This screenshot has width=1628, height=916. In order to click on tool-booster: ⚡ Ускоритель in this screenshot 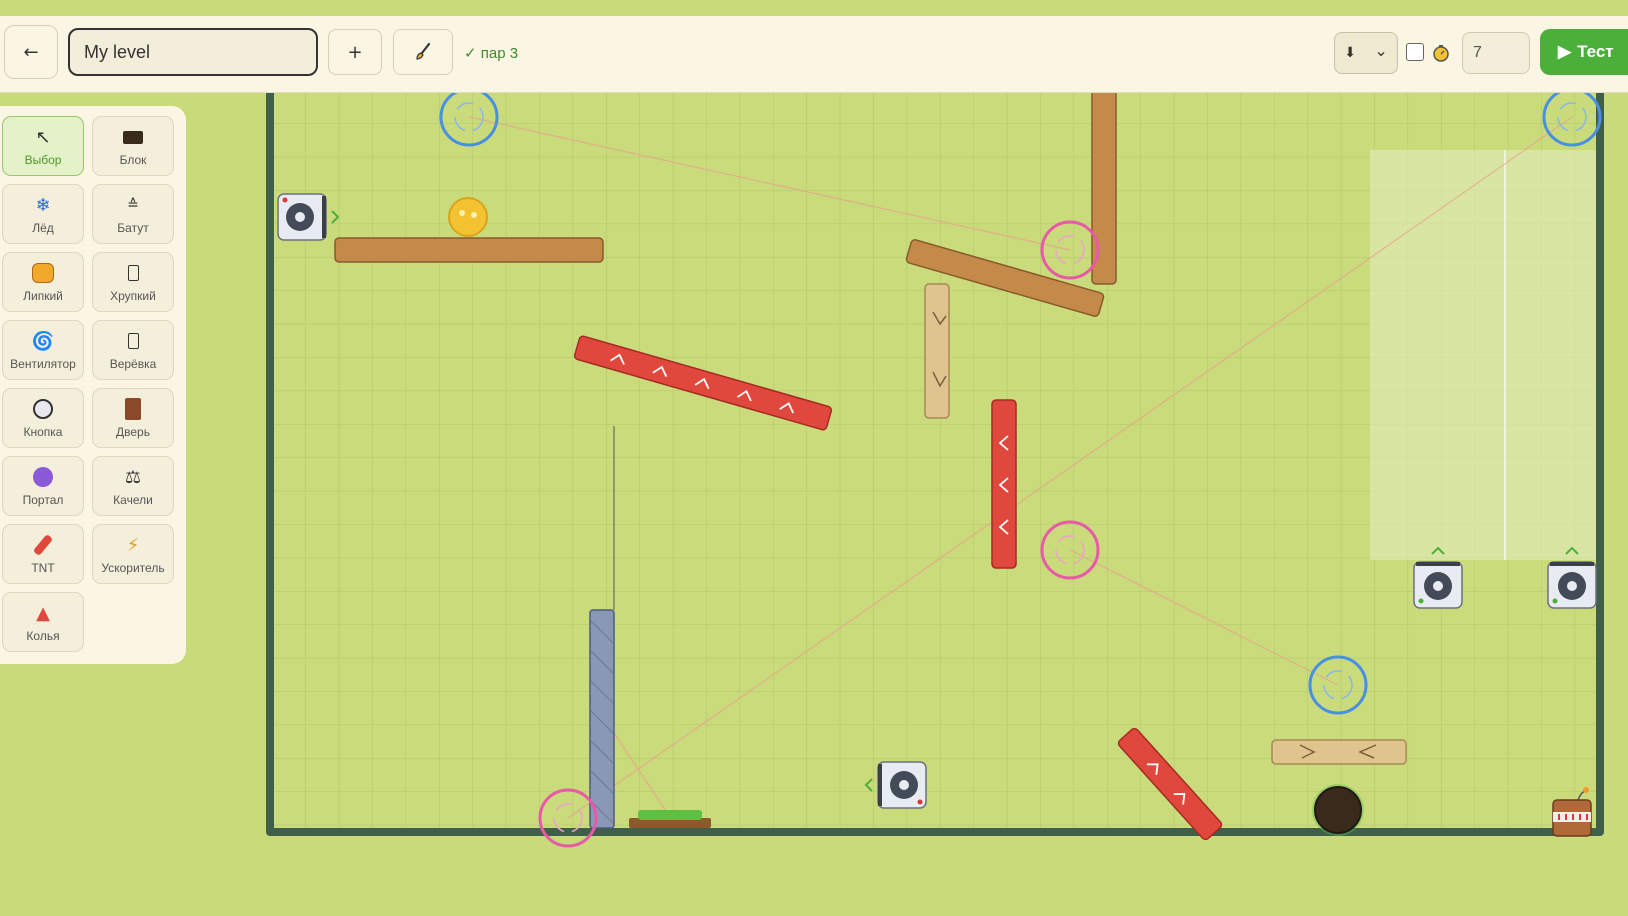, I will do `click(133, 554)`.